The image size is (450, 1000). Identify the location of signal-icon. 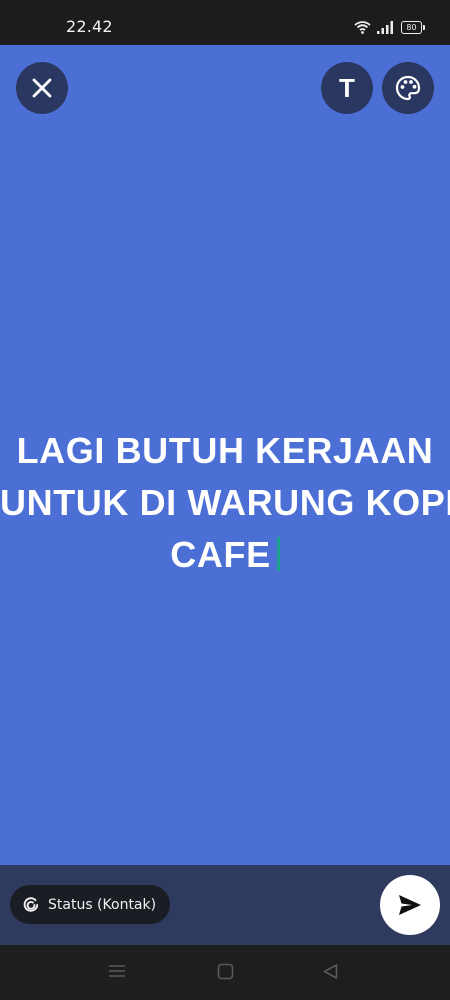
(385, 27).